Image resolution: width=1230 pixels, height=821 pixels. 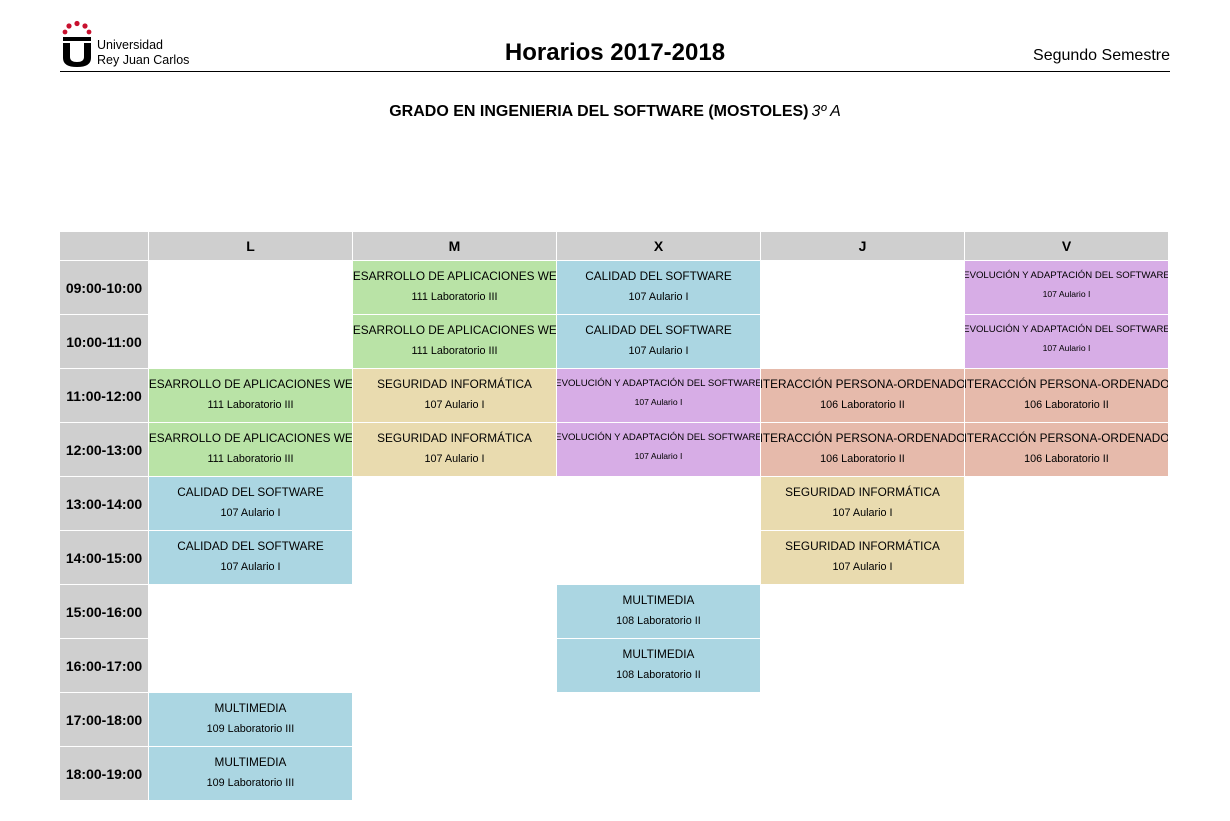 What do you see at coordinates (104, 288) in the screenshot?
I see `time-slot-label: 09:00-10:00` at bounding box center [104, 288].